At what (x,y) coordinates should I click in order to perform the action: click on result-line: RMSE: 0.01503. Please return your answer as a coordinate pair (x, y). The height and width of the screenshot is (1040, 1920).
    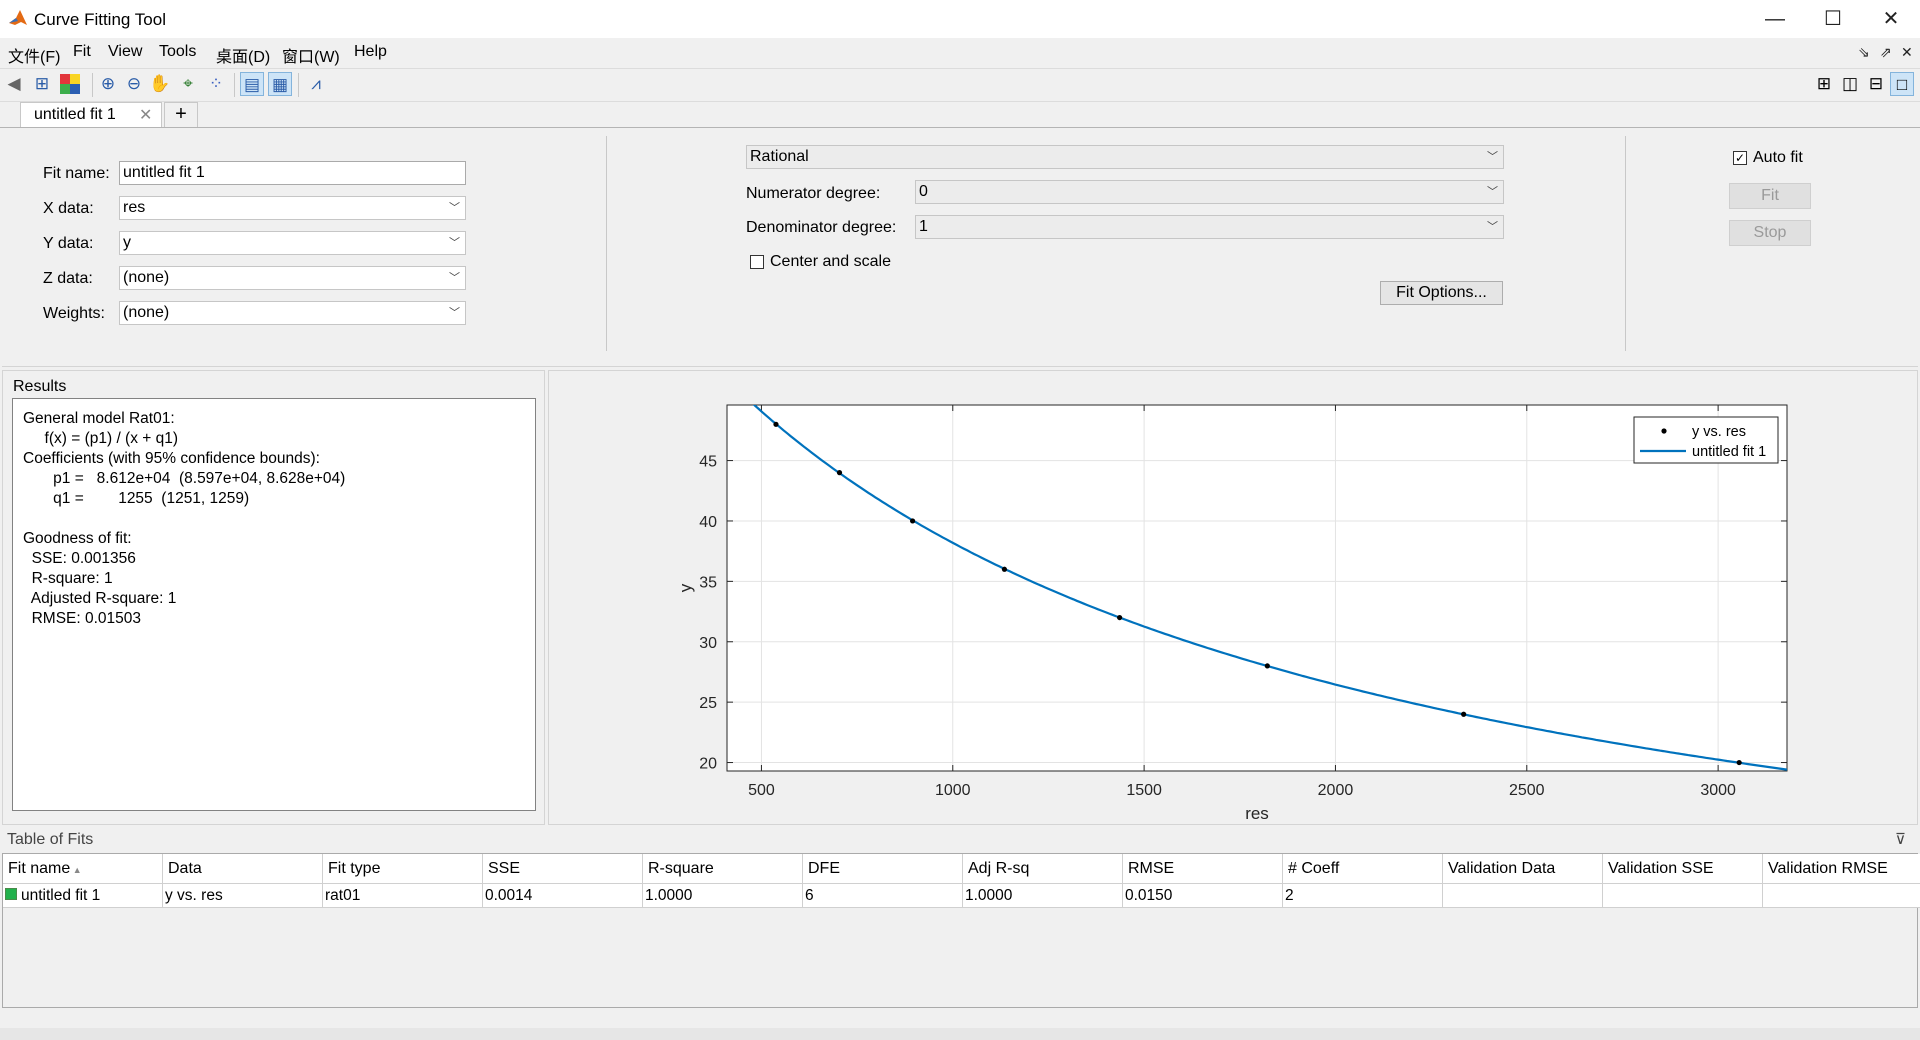
    Looking at the image, I should click on (82, 618).